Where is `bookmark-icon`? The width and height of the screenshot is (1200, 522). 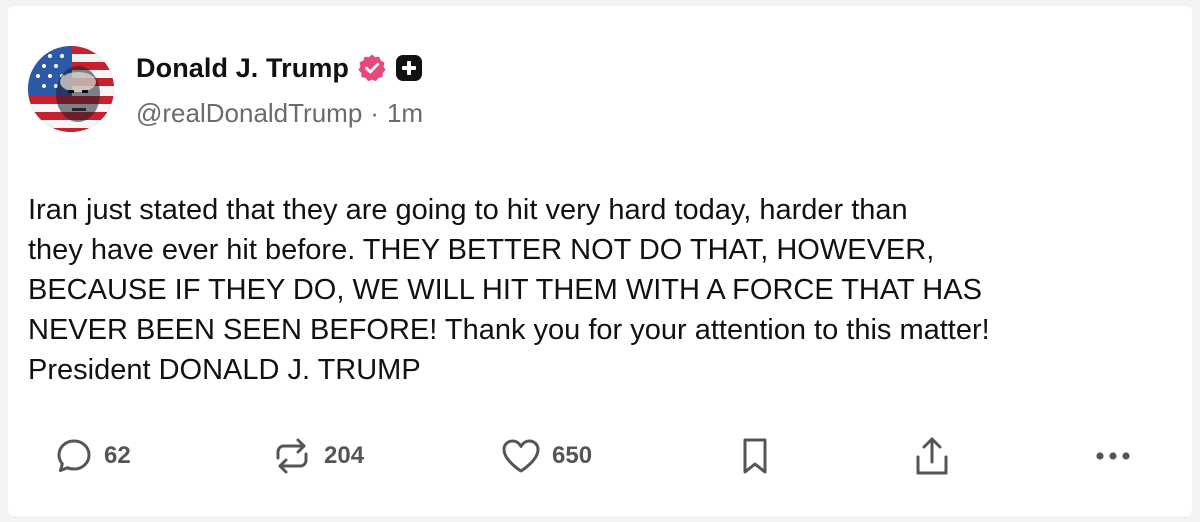
bookmark-icon is located at coordinates (755, 456).